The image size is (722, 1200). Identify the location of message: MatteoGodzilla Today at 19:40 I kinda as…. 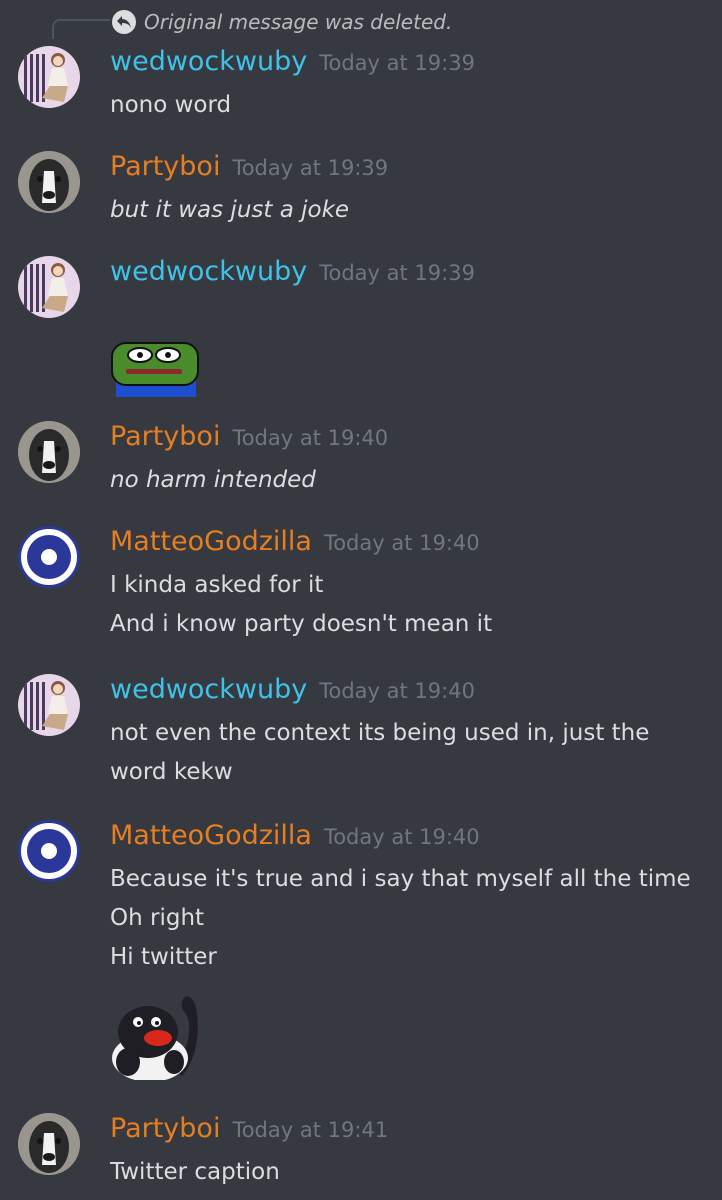
(361, 591).